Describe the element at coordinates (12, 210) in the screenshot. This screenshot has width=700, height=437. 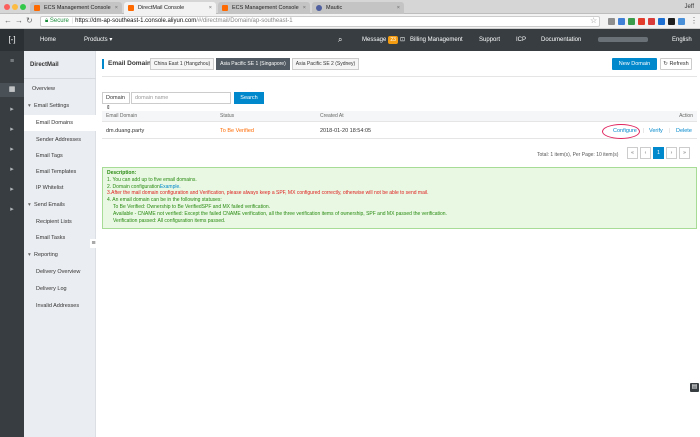
I see `rail-item-6-icon: ▸` at that location.